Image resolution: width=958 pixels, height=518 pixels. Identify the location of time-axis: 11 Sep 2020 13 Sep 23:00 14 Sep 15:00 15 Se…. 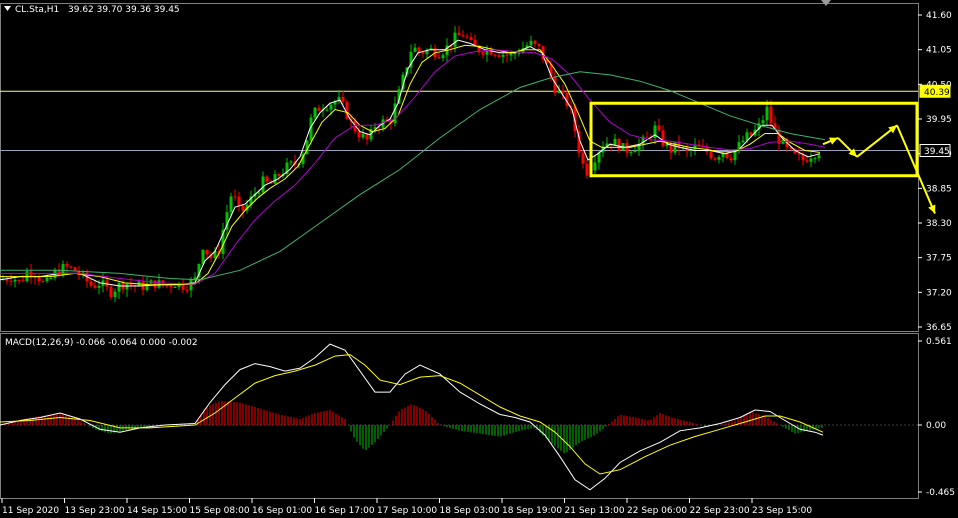
(406, 507).